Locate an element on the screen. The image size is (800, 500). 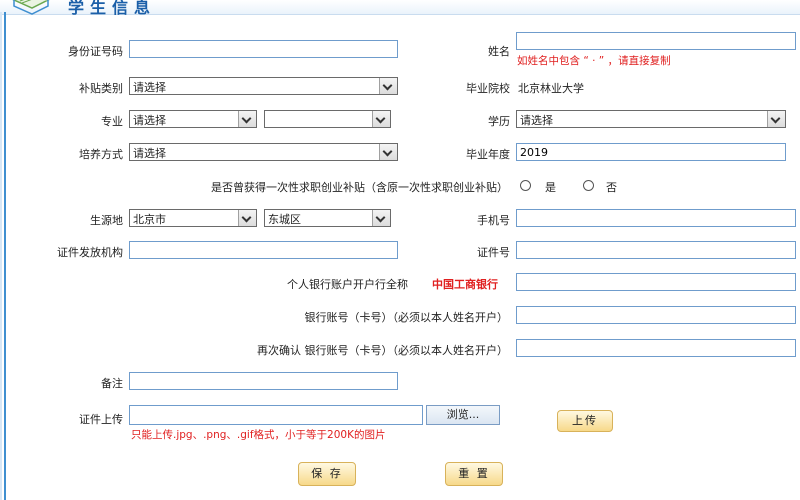
bank-name-label: 个人银行账户开户行全称 is located at coordinates (347, 284).